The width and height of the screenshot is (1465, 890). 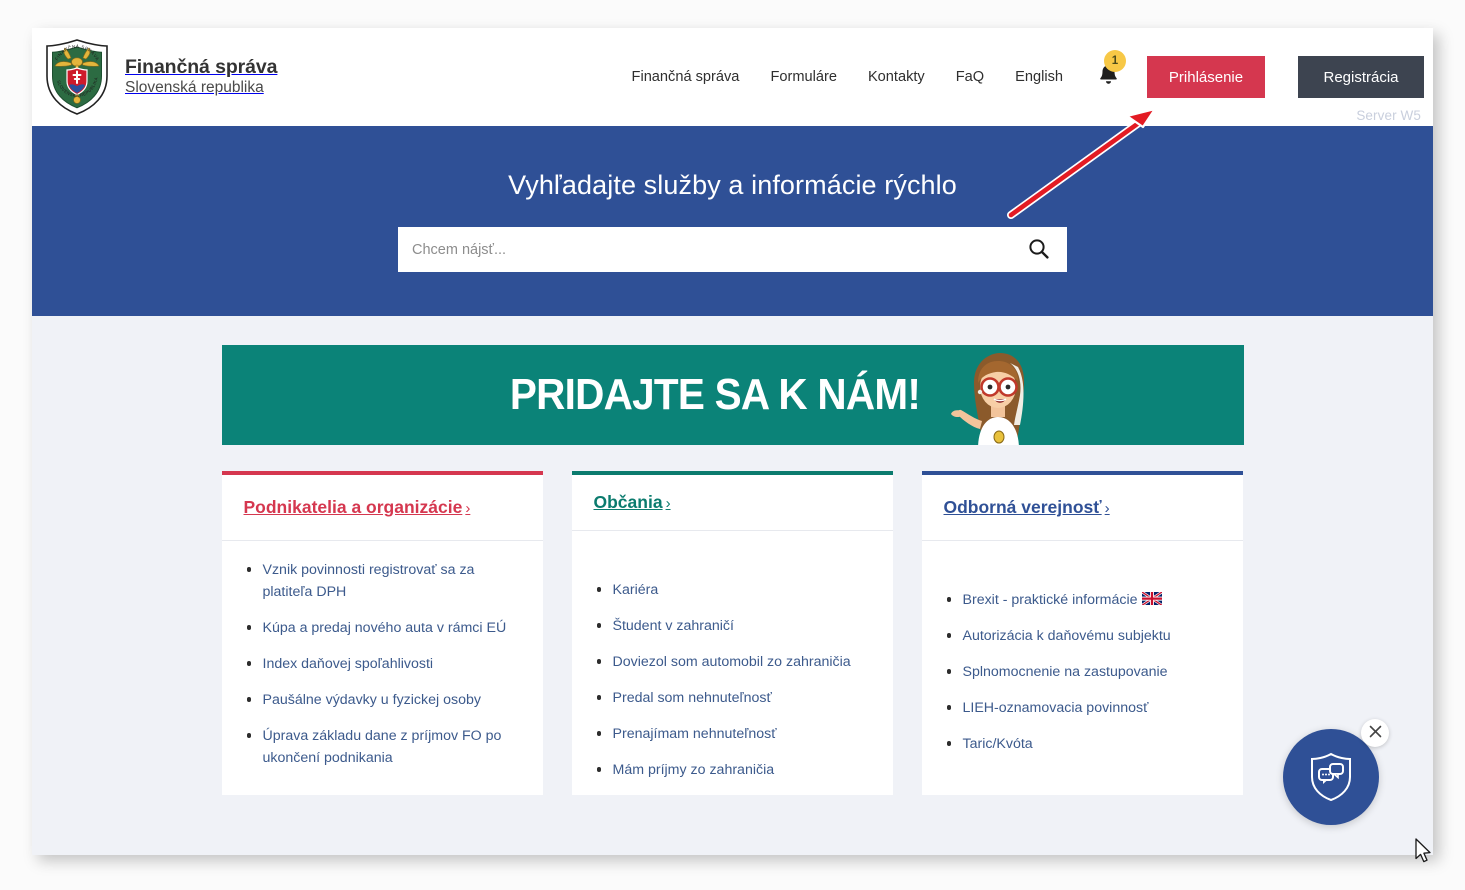 What do you see at coordinates (803, 77) in the screenshot?
I see `nav-item-formulare: Formuláre` at bounding box center [803, 77].